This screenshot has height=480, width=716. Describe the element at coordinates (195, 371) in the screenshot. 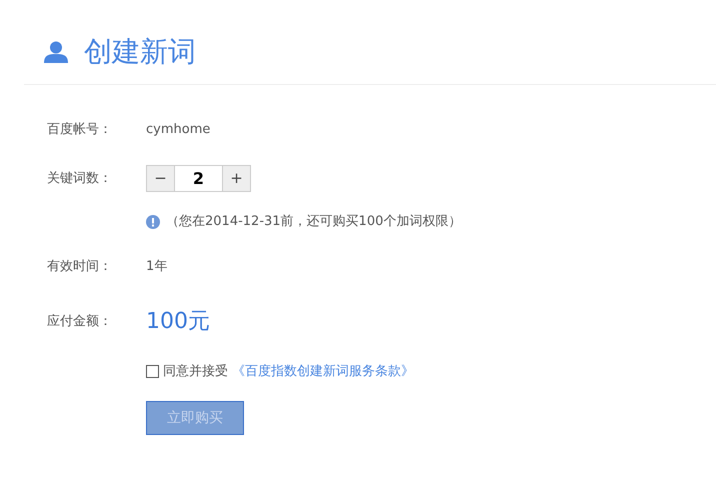

I see `agree-label: 同意并接受` at that location.